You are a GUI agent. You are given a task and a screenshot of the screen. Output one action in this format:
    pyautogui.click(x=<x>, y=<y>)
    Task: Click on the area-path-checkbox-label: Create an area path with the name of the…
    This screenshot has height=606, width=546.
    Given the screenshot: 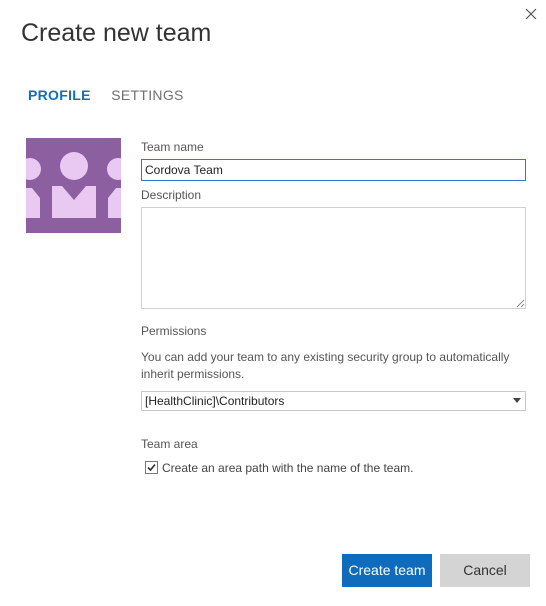 What is the action you would take?
    pyautogui.click(x=287, y=468)
    